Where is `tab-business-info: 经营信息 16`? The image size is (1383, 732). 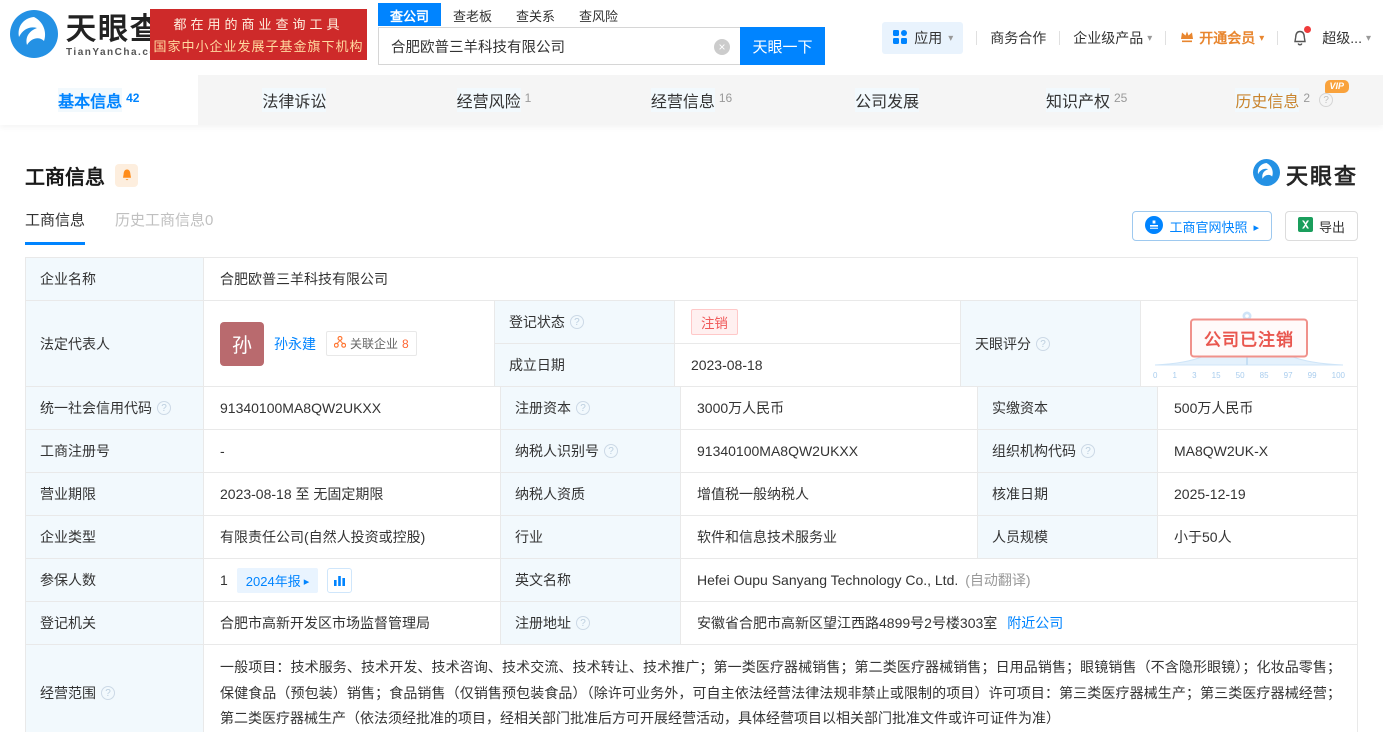
tab-business-info: 经营信息 16 is located at coordinates (692, 100).